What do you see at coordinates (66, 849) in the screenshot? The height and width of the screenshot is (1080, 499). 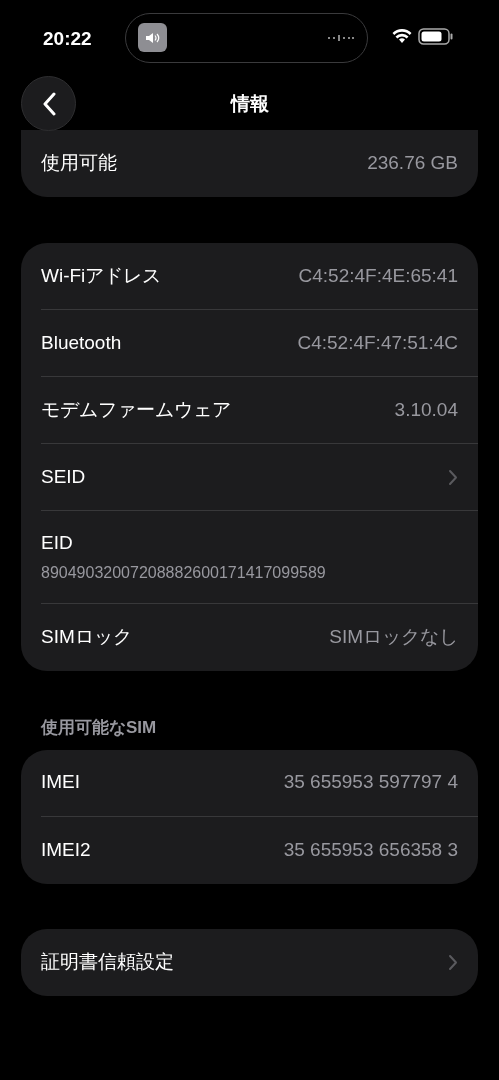 I see `row-label: IMEI2` at bounding box center [66, 849].